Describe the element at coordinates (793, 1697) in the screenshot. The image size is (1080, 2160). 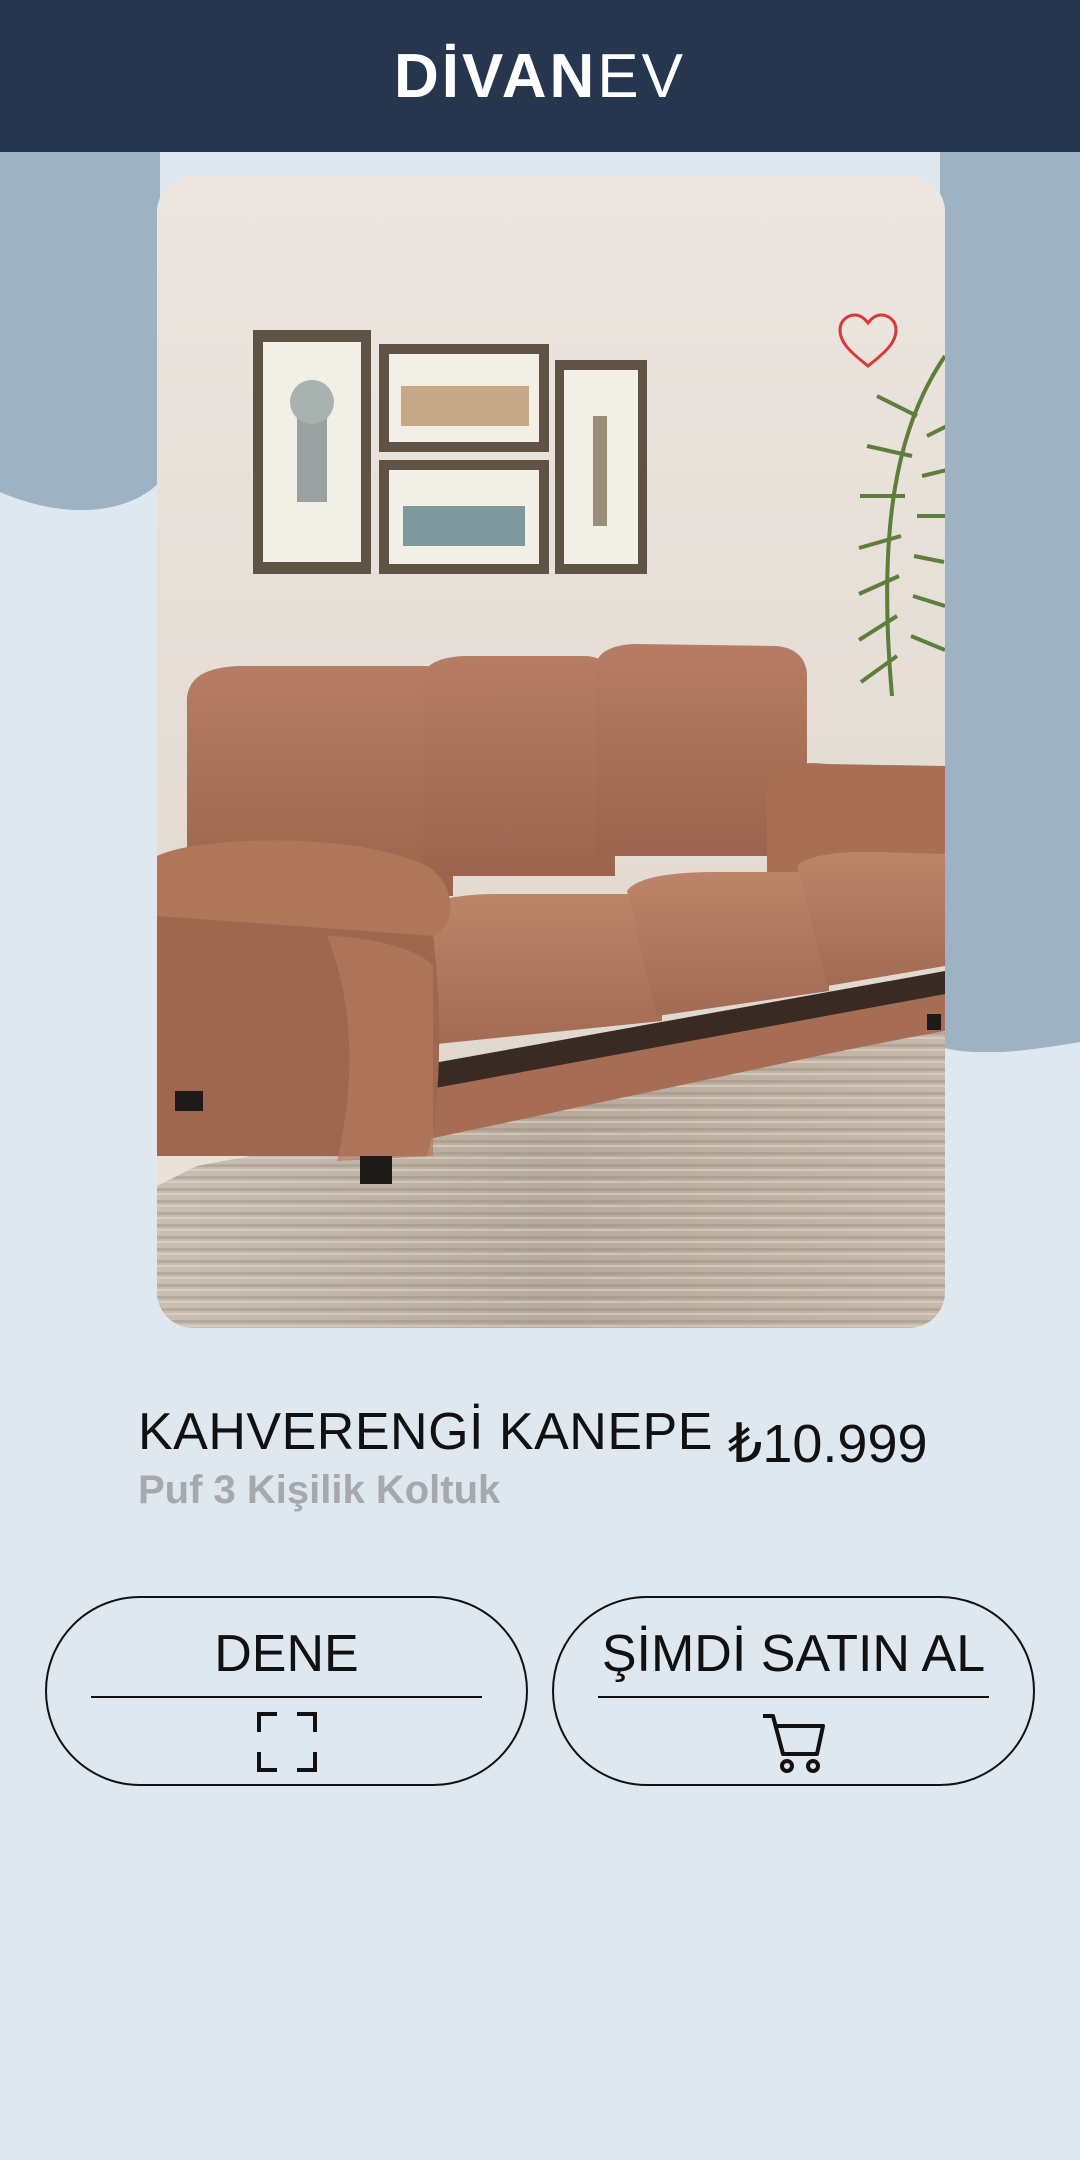
I see `buy-now-button-divider` at that location.